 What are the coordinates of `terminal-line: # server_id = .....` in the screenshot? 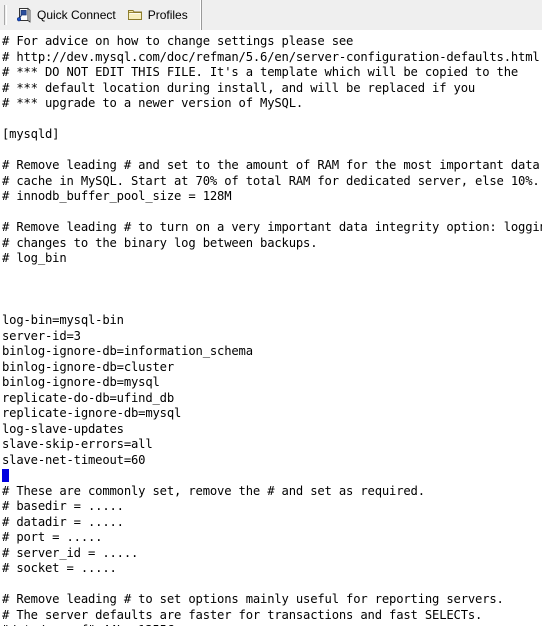 It's located at (70, 552).